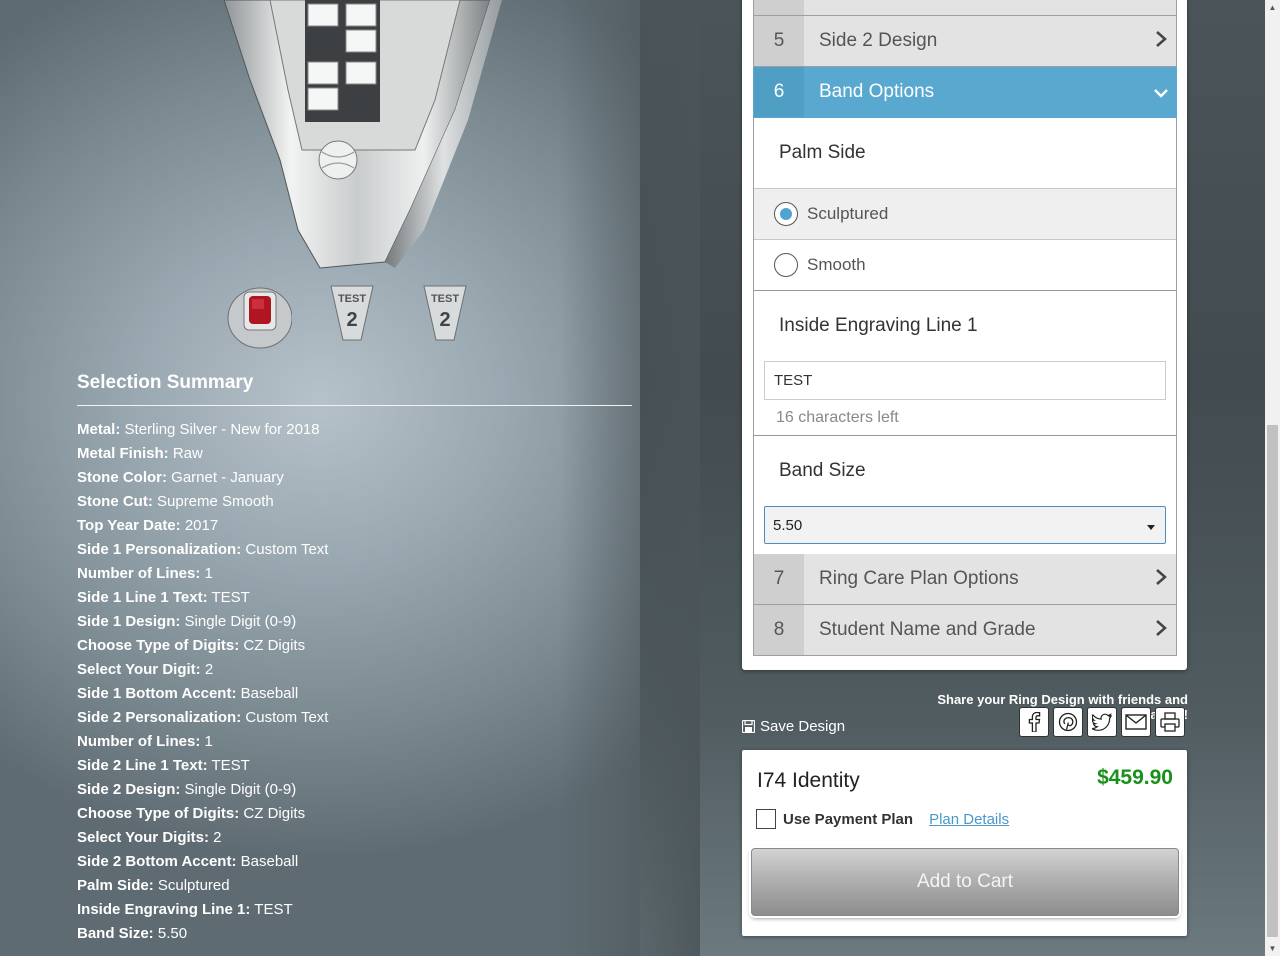 The height and width of the screenshot is (956, 1280). I want to click on step-label: Side 2 Design, so click(878, 40).